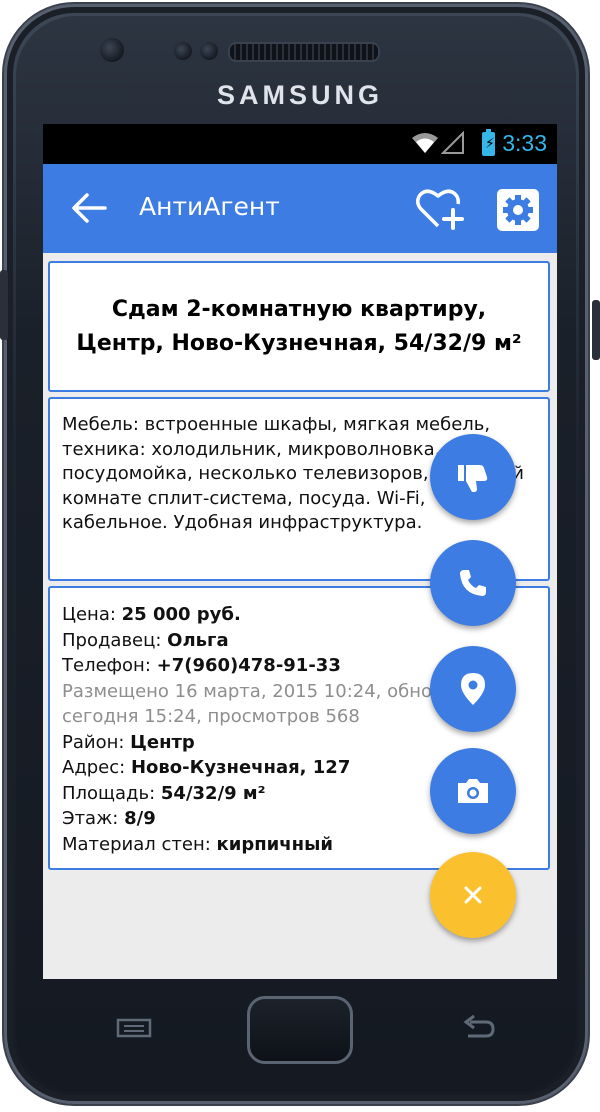 The height and width of the screenshot is (1112, 600). Describe the element at coordinates (300, 144) in the screenshot. I see `status-bar: ⚡ 3:33` at that location.